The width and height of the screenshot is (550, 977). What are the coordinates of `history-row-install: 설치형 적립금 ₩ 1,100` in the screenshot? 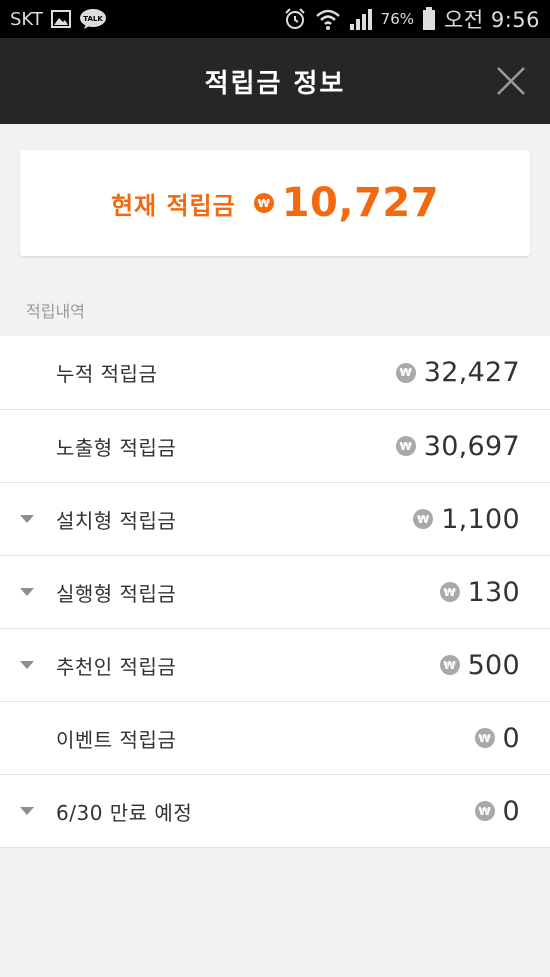 It's located at (275, 518).